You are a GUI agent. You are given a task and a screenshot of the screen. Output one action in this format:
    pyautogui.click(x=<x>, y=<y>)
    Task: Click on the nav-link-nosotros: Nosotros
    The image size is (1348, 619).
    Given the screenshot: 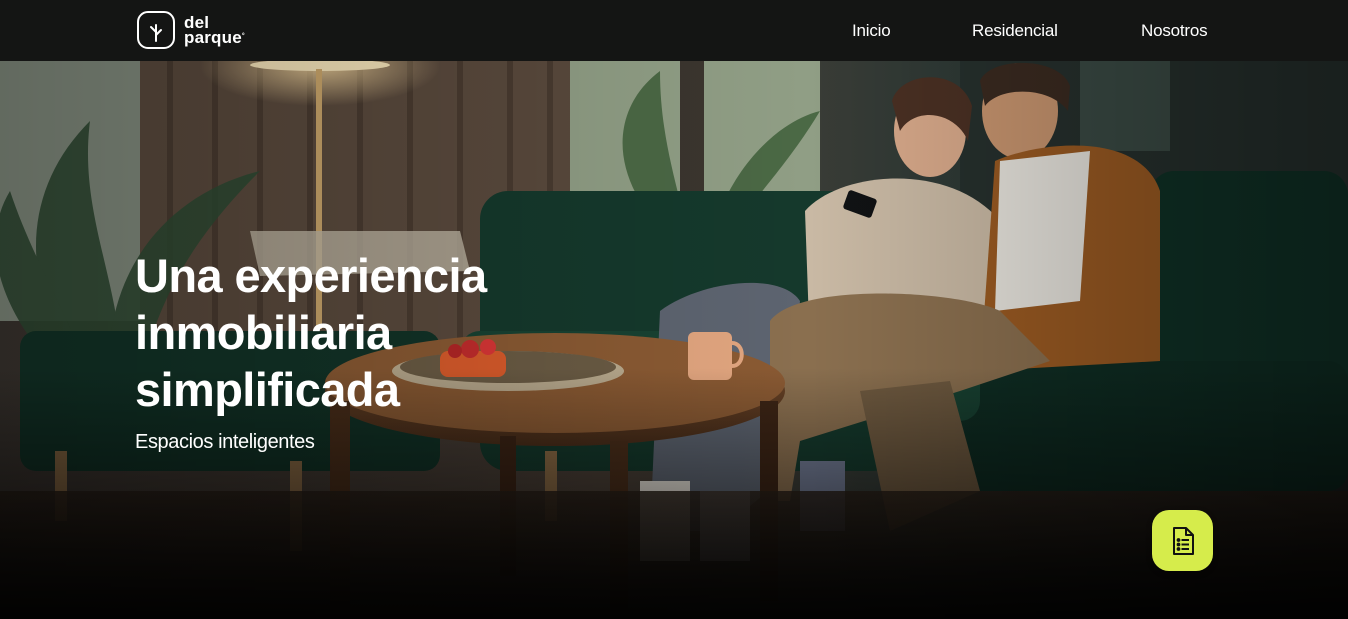 What is the action you would take?
    pyautogui.click(x=1174, y=31)
    